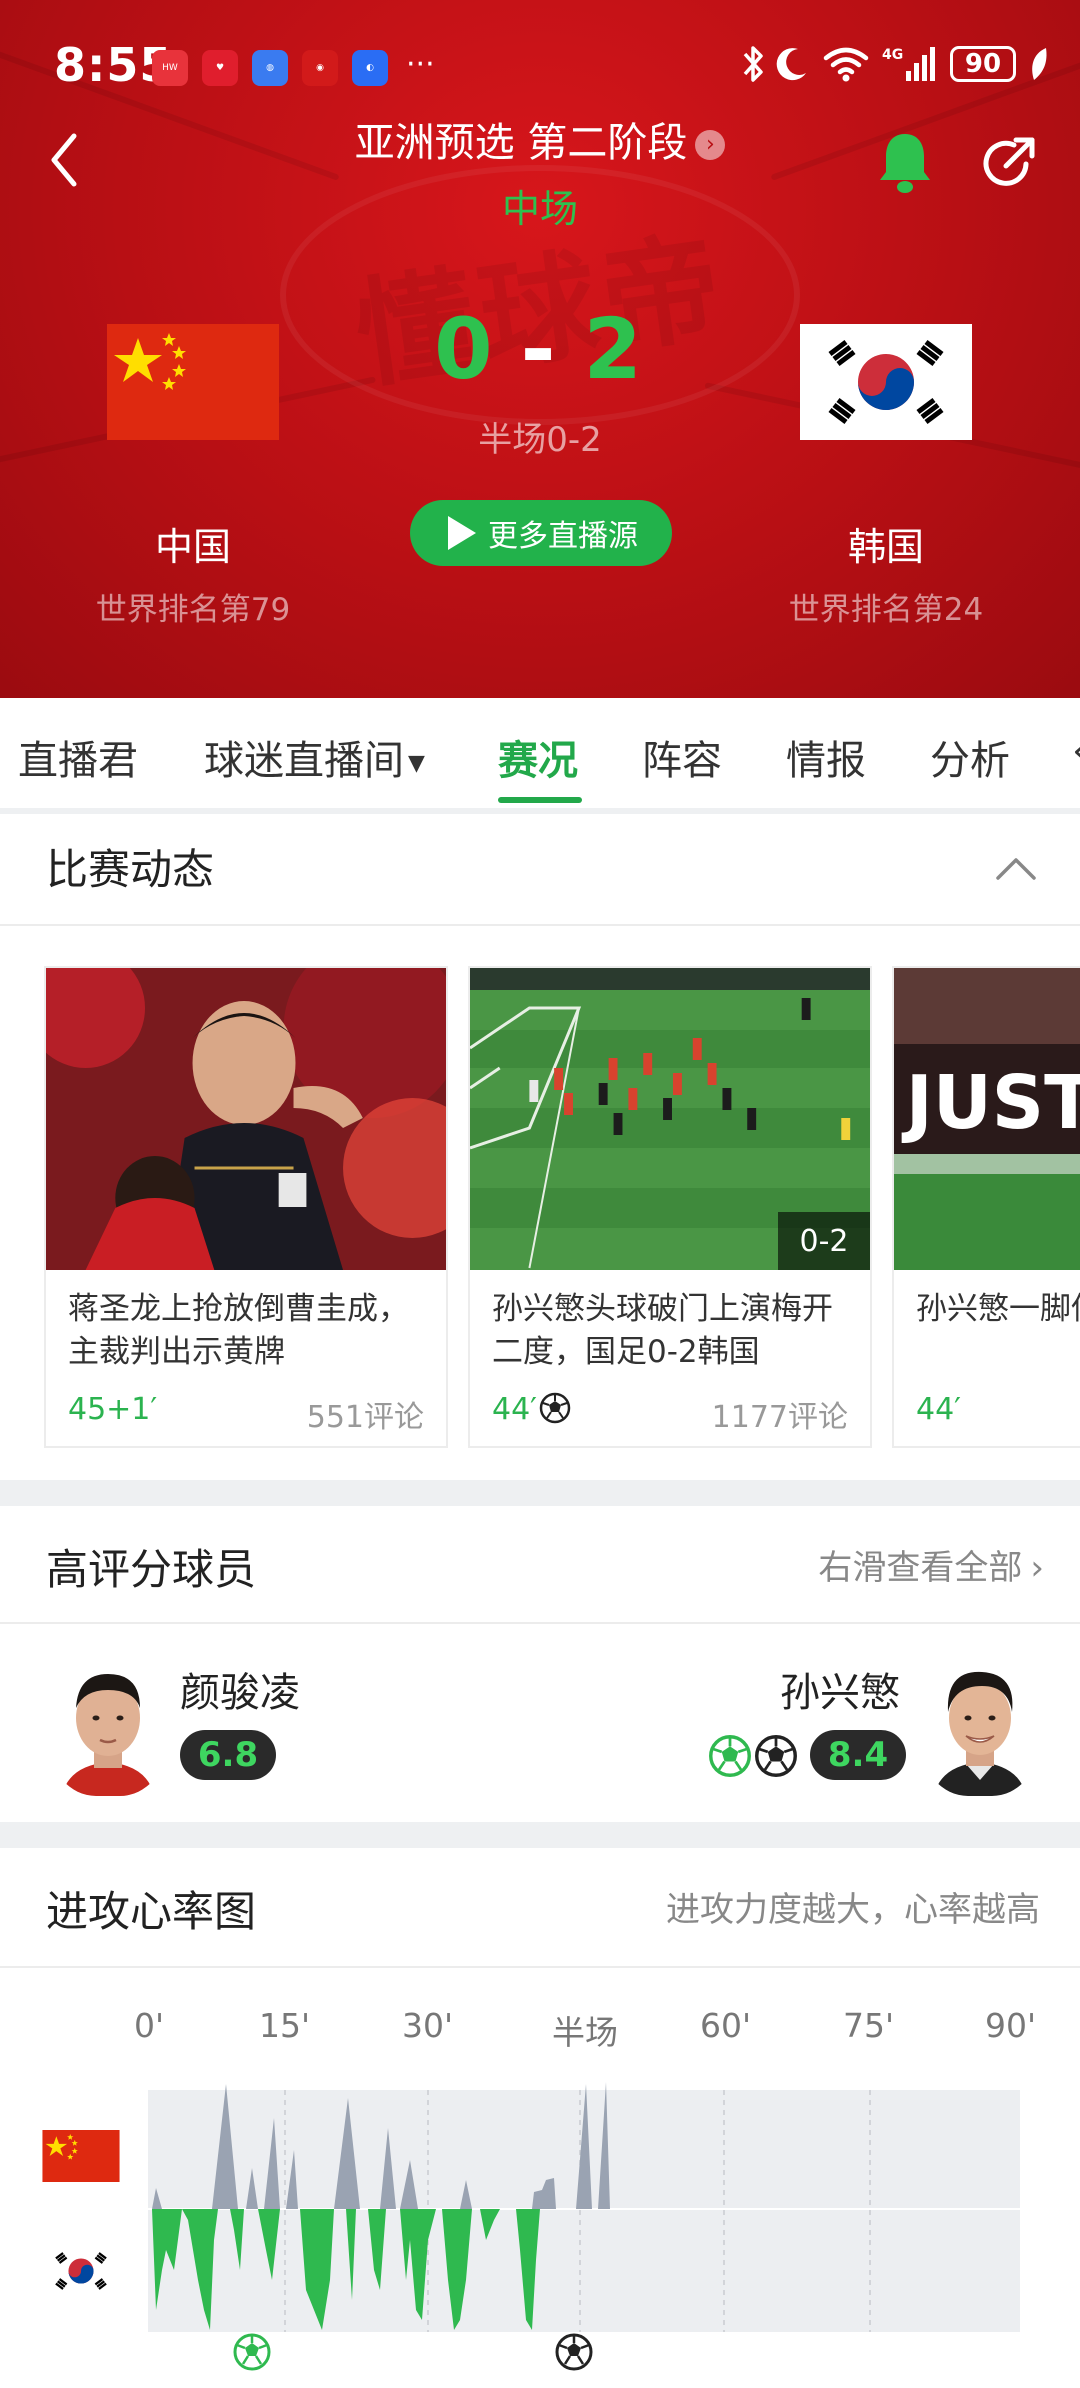 This screenshot has width=1080, height=2388. What do you see at coordinates (1008, 164) in the screenshot?
I see `share-icon` at bounding box center [1008, 164].